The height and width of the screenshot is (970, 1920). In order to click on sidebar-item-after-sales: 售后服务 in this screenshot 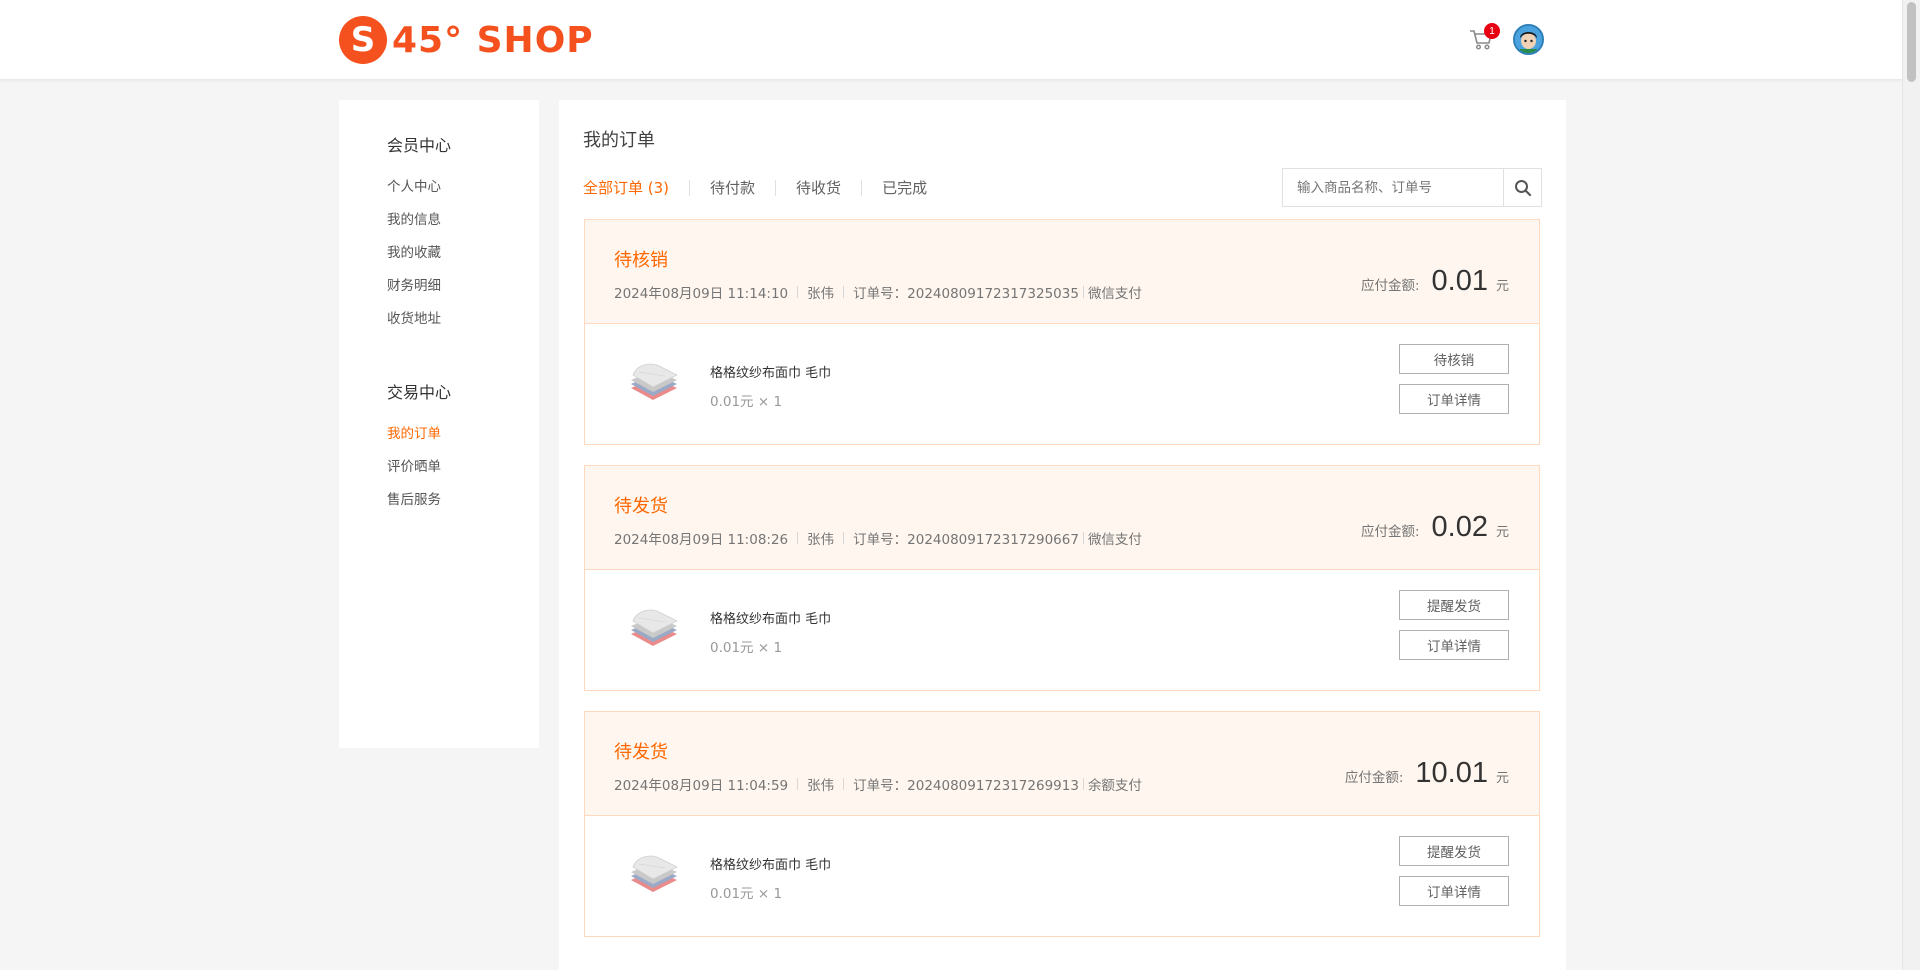, I will do `click(414, 498)`.